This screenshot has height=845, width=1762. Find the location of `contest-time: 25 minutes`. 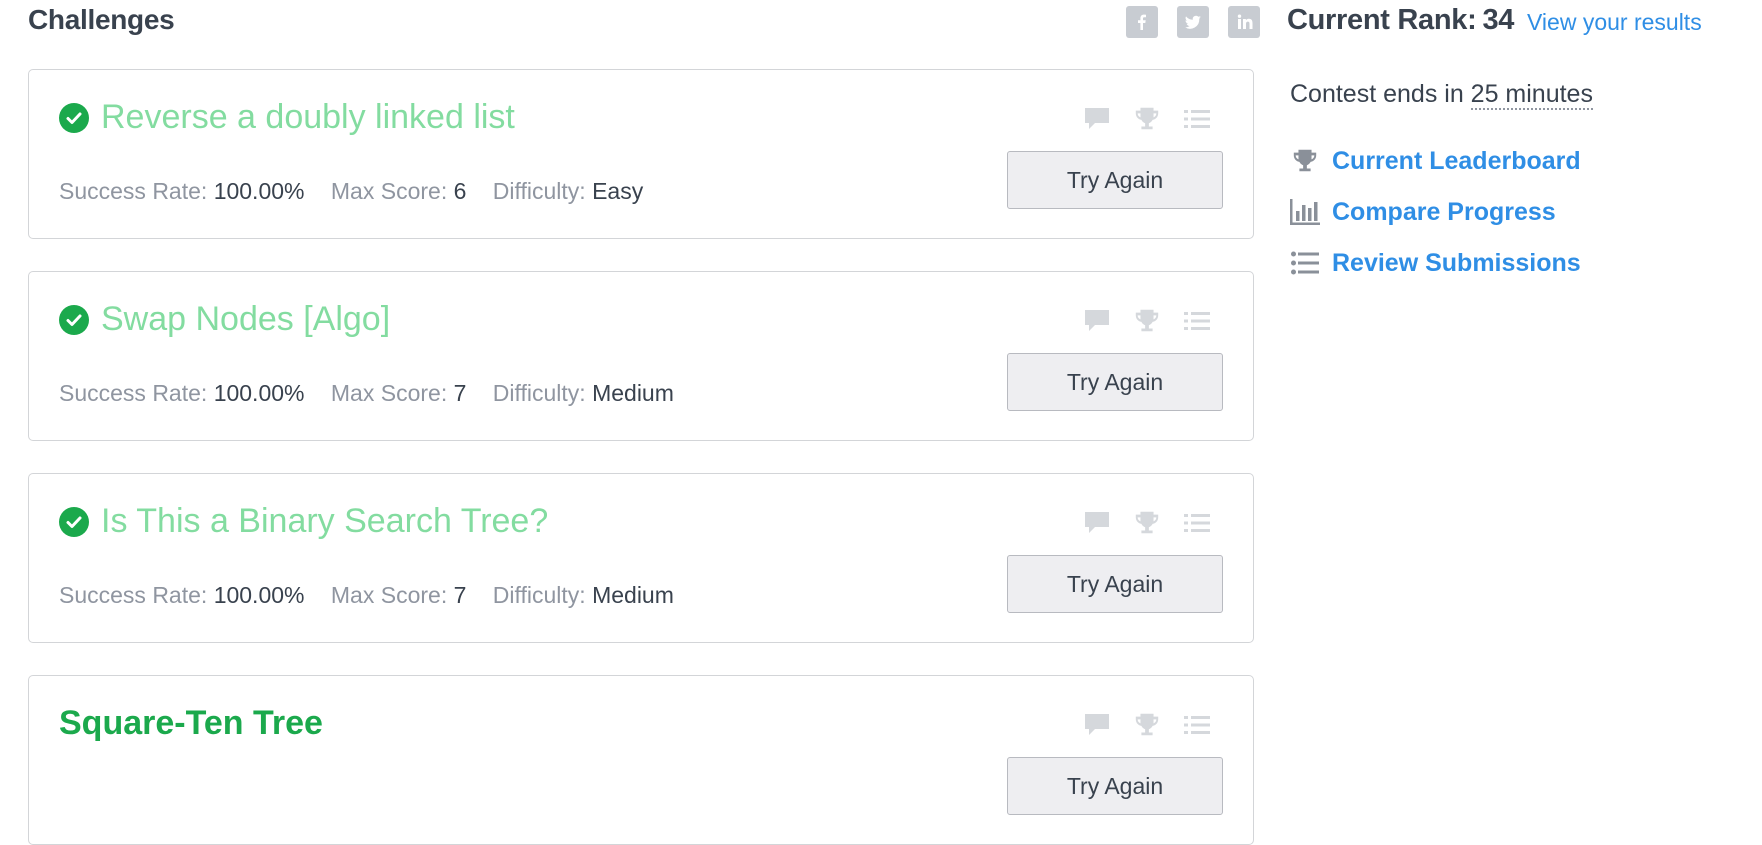

contest-time: 25 minutes is located at coordinates (1531, 95).